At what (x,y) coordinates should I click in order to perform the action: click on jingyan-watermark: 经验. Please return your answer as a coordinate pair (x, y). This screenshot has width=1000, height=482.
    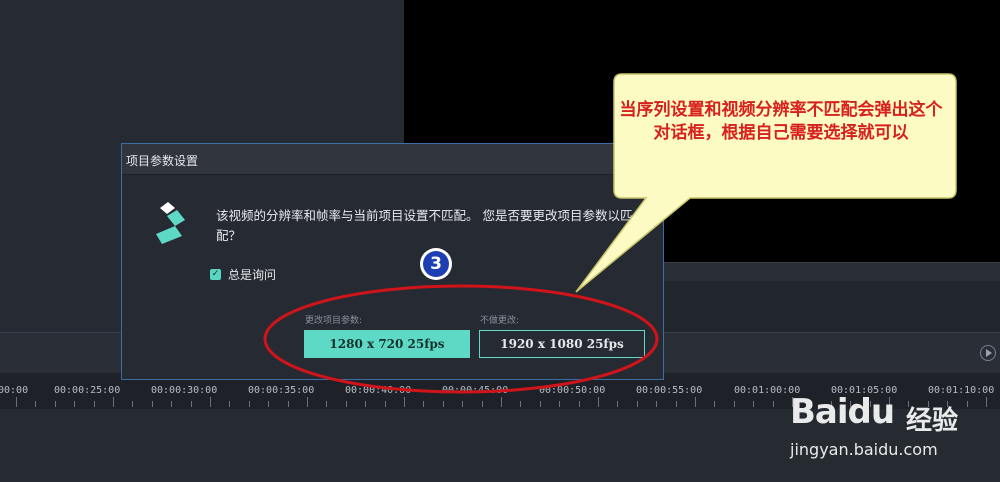
    Looking at the image, I should click on (932, 421).